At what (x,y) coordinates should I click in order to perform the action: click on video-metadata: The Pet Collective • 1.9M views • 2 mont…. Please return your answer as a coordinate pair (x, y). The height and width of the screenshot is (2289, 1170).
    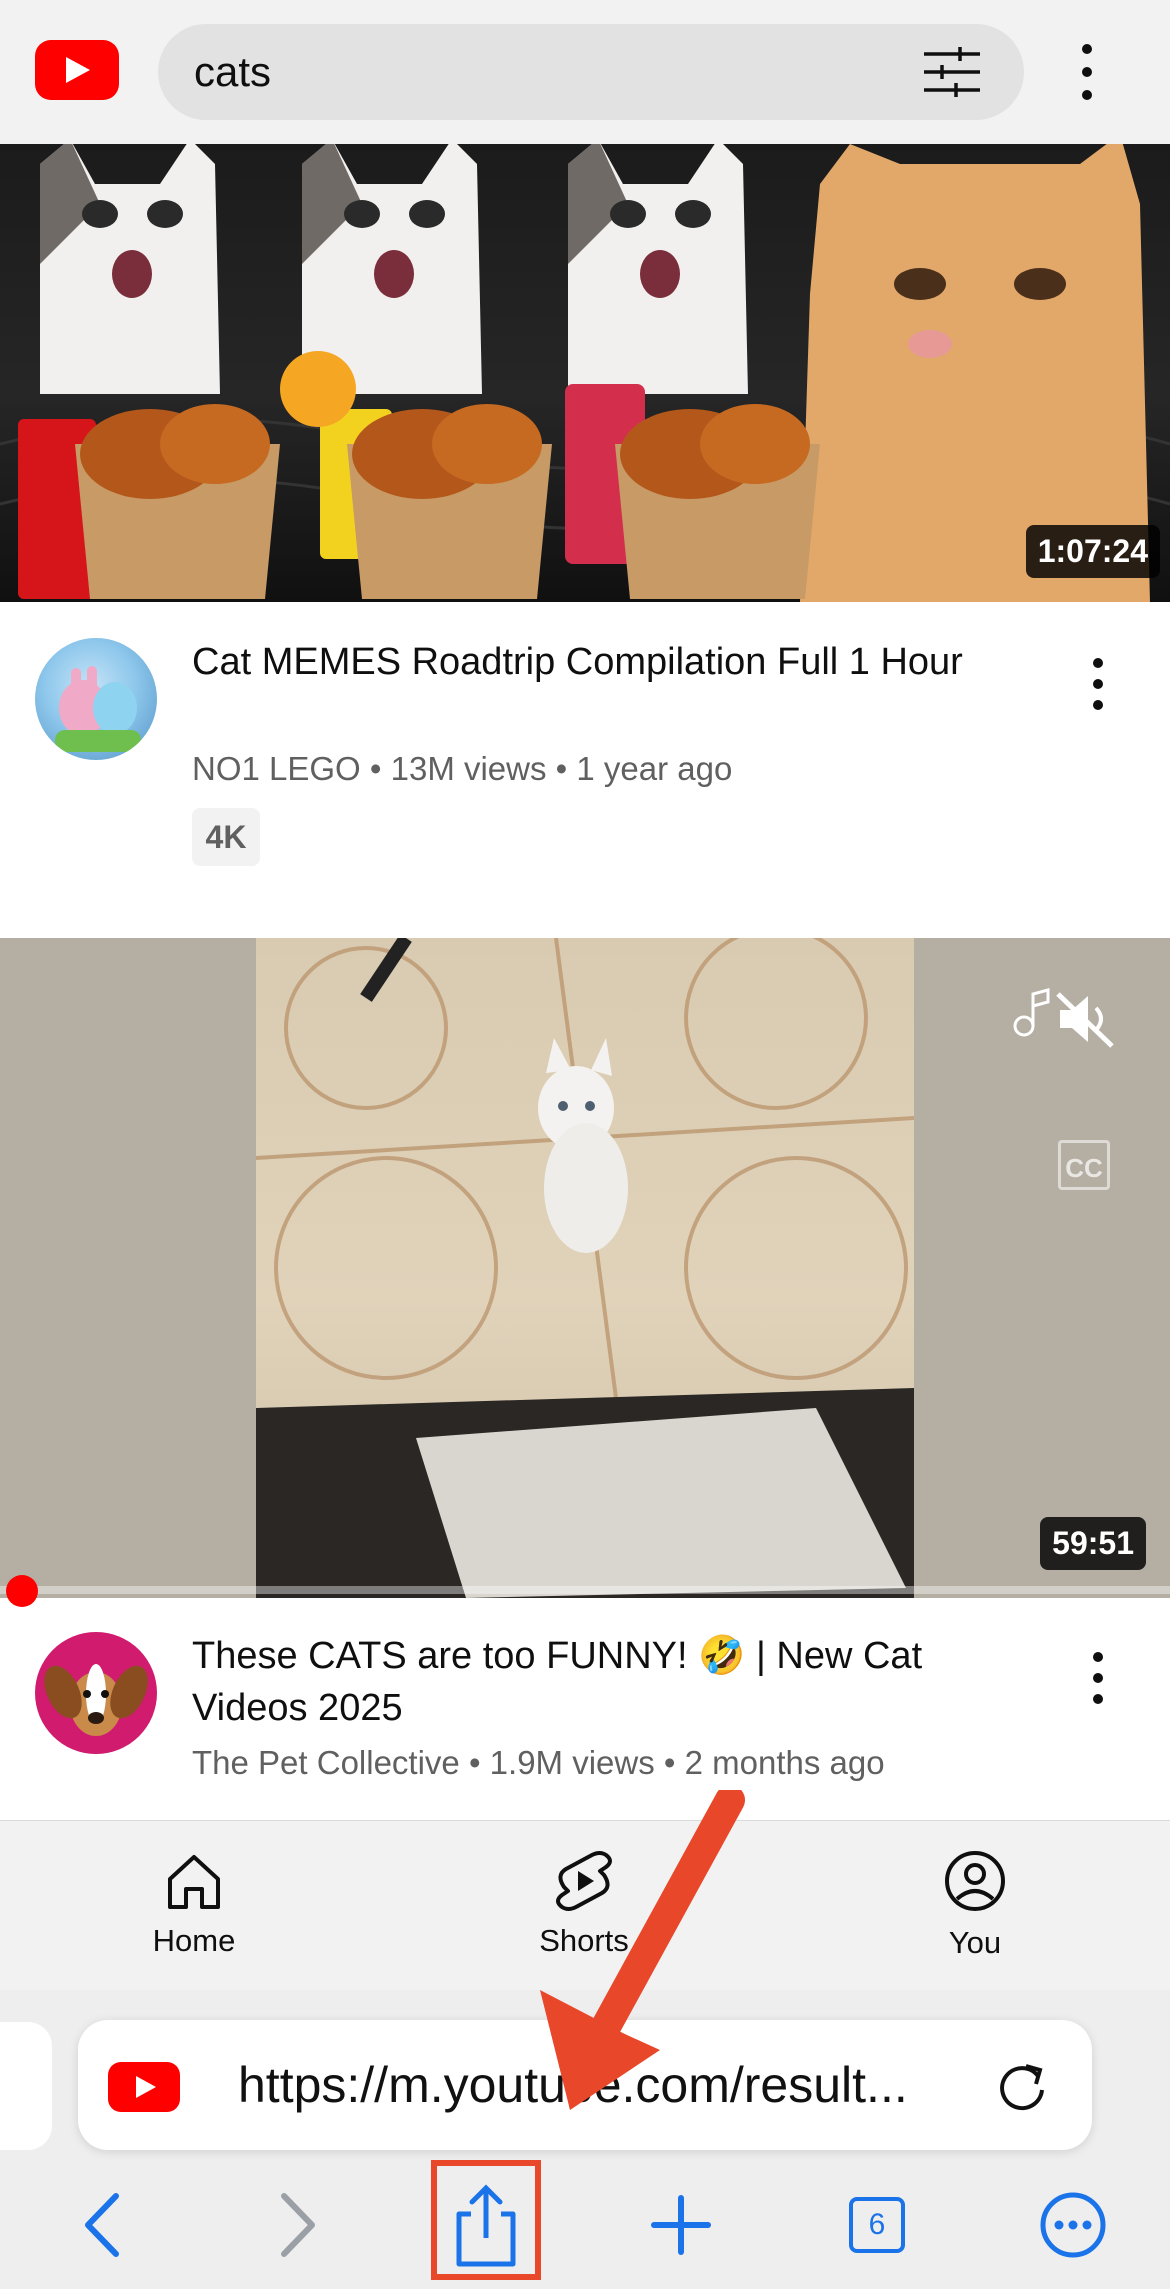
    Looking at the image, I should click on (538, 1762).